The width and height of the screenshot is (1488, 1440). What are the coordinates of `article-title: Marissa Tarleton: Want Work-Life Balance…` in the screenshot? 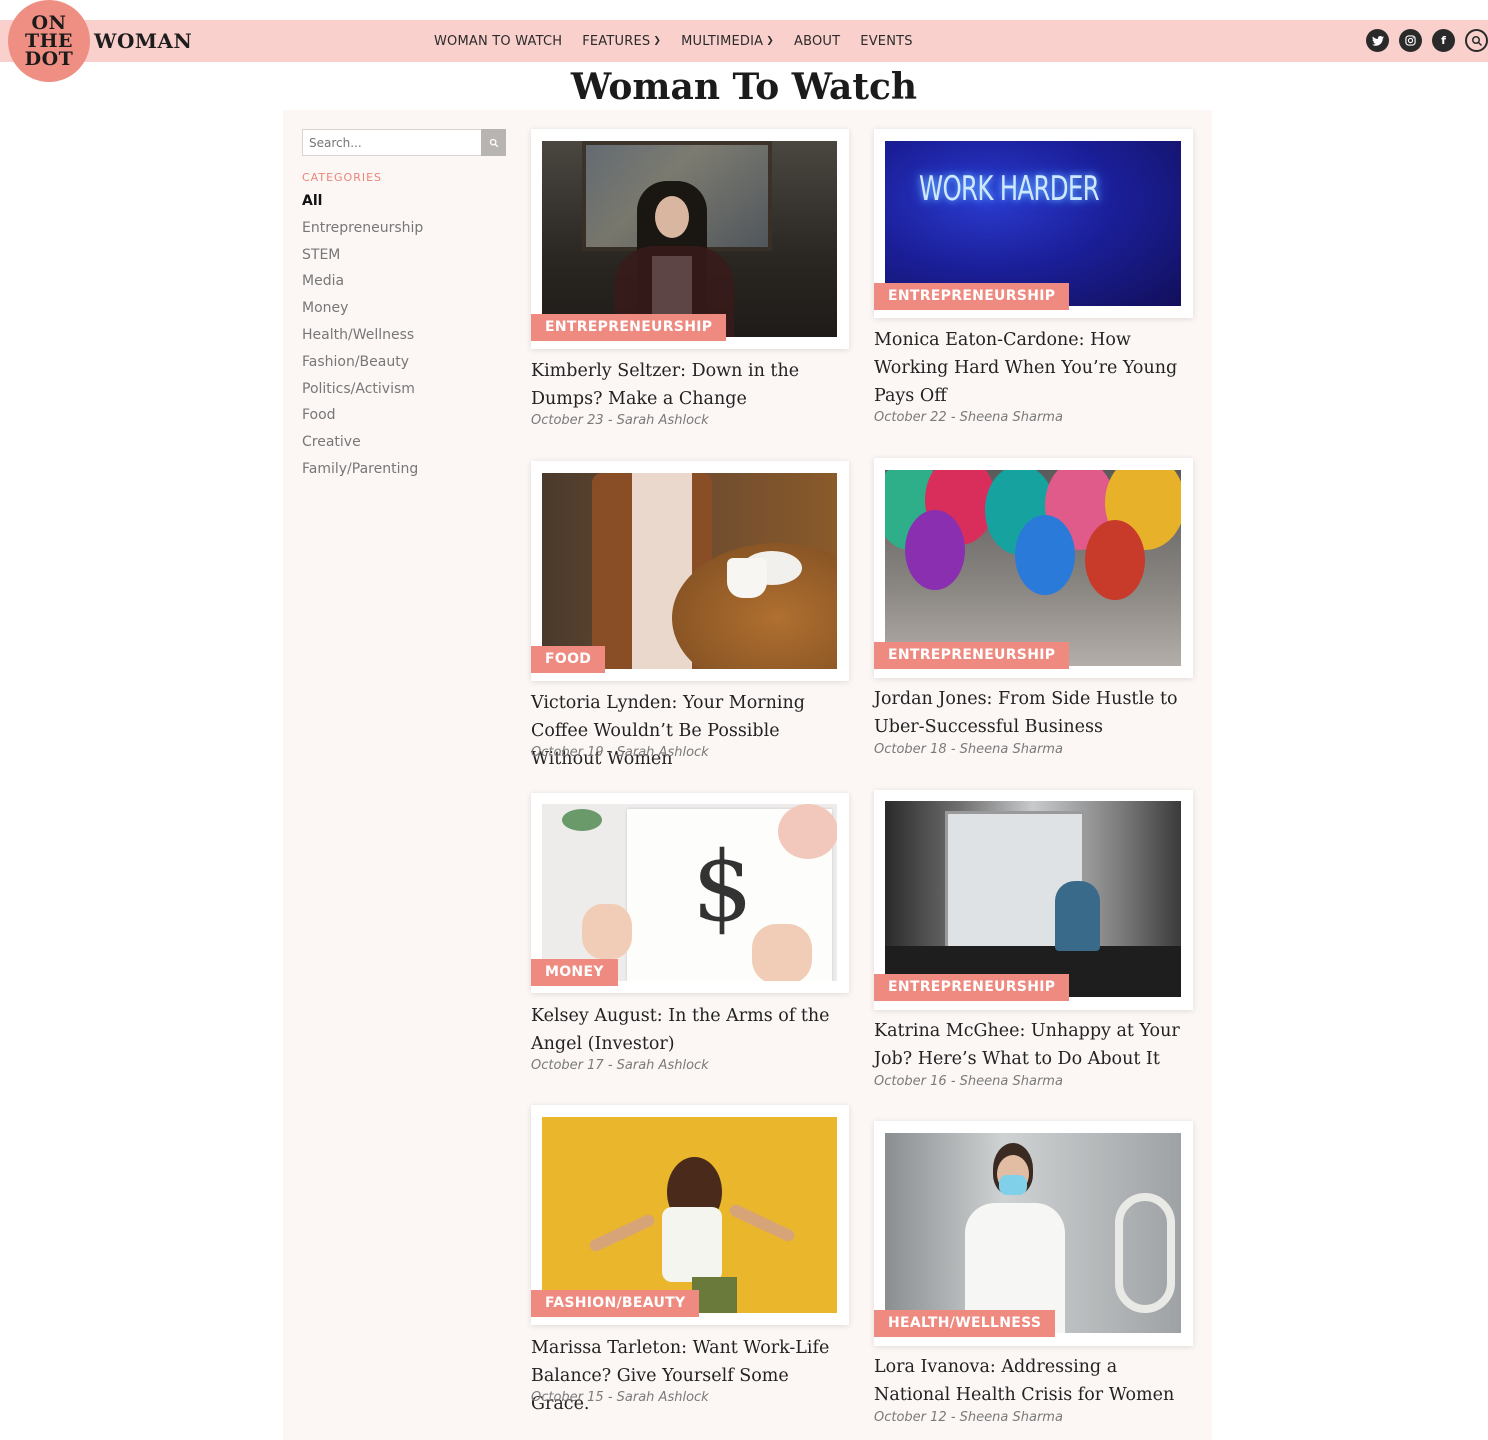 It's located at (691, 1376).